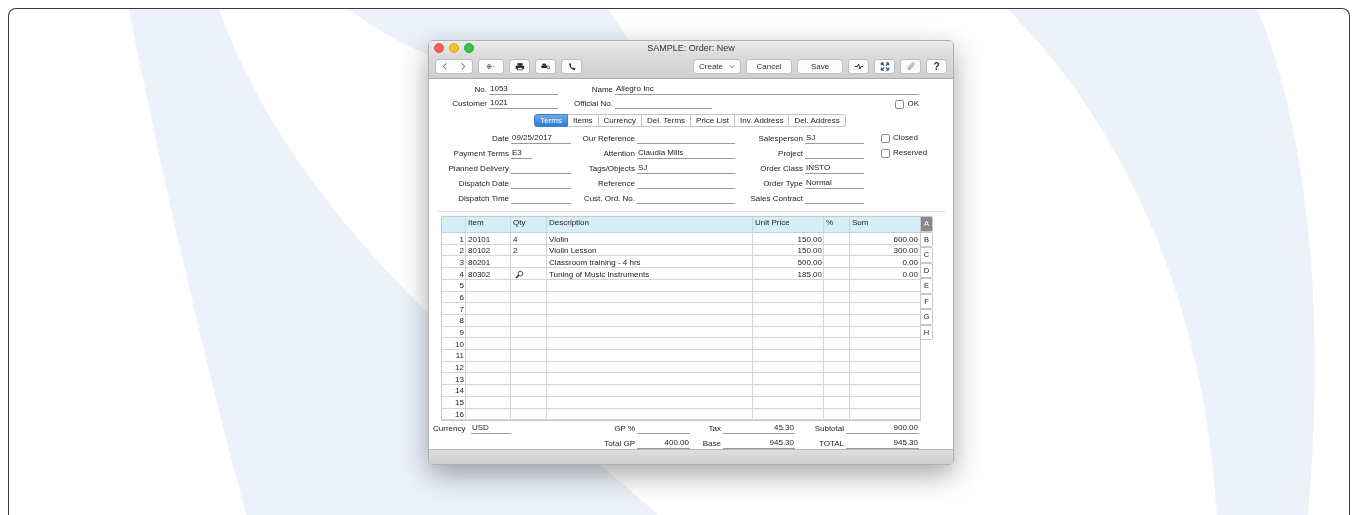 Image resolution: width=1358 pixels, height=515 pixels. I want to click on row-number: 9, so click(461, 333).